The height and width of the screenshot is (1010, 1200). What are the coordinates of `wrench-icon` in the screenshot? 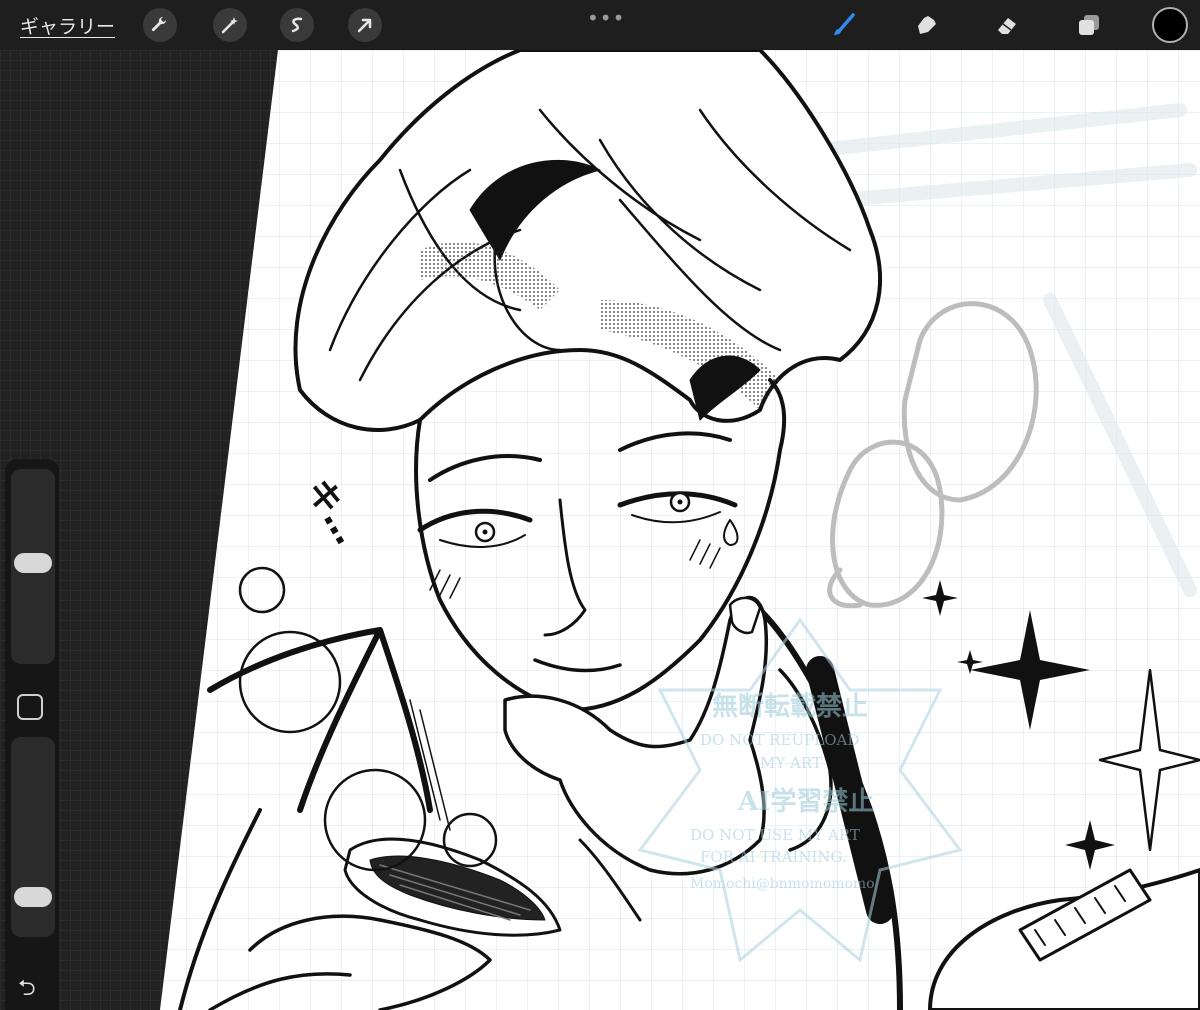 It's located at (159, 24).